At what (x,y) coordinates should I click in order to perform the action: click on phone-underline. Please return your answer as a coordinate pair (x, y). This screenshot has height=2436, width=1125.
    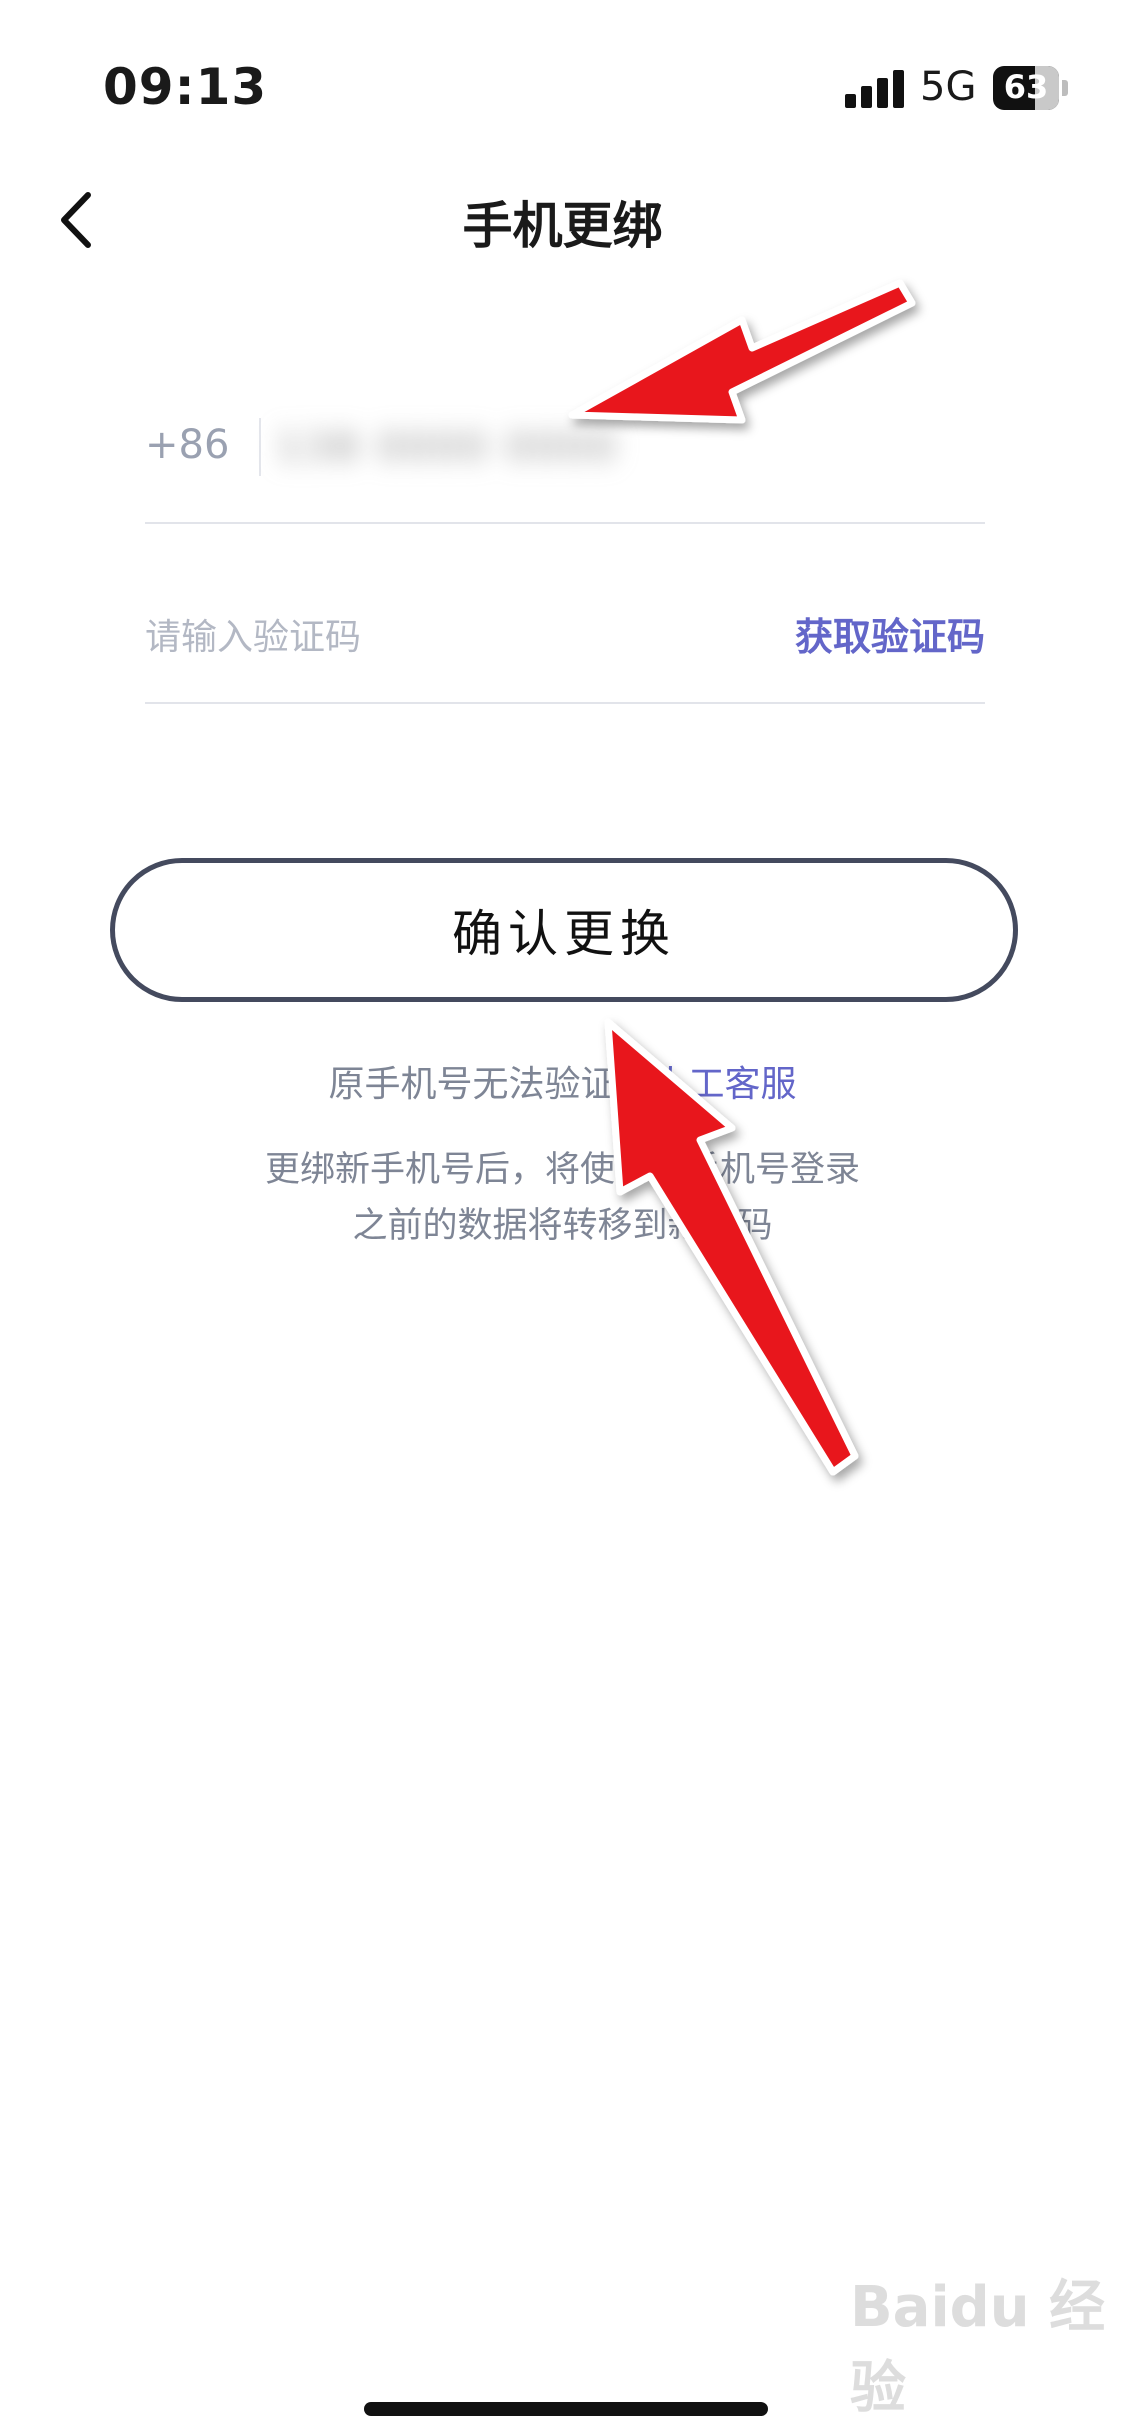
    Looking at the image, I should click on (565, 523).